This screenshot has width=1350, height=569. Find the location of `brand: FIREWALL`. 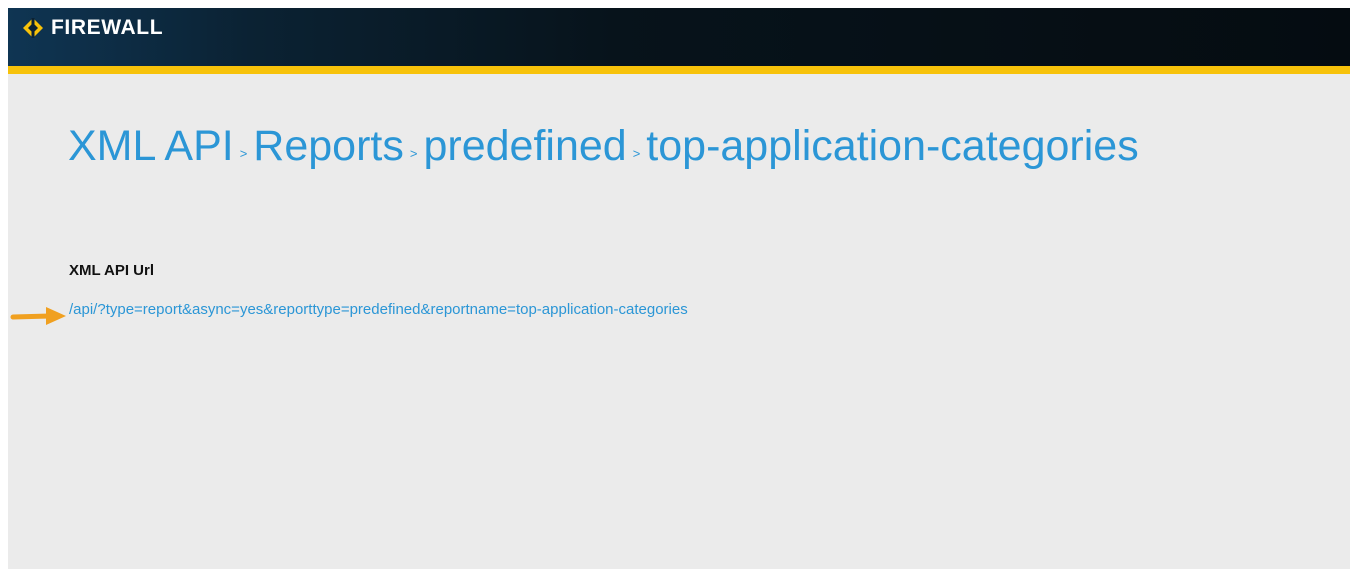

brand: FIREWALL is located at coordinates (92, 28).